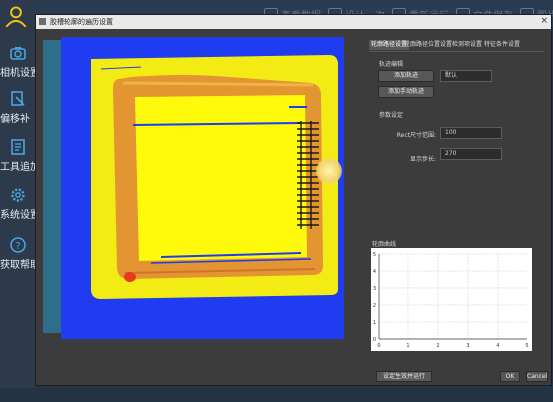 The image size is (553, 402). Describe the element at coordinates (20, 73) in the screenshot. I see `sidebar-item-label: 相机设置` at that location.